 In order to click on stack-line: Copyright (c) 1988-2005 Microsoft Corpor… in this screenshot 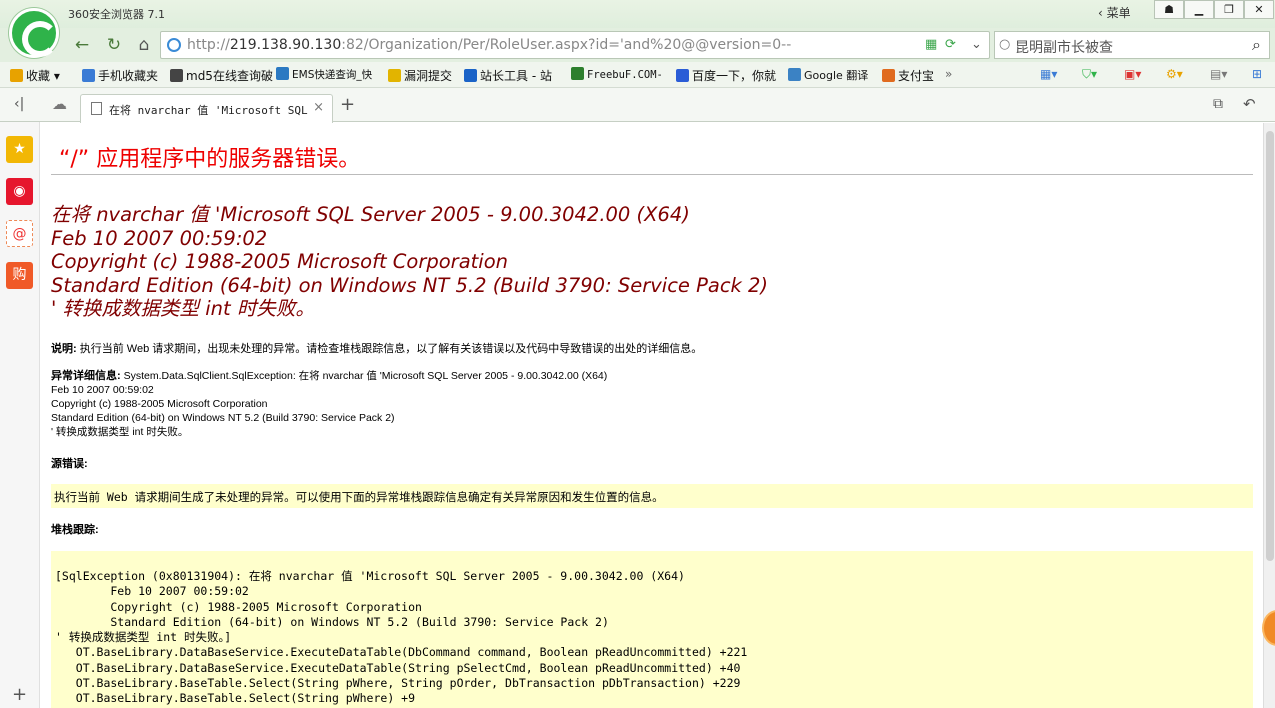, I will do `click(238, 606)`.